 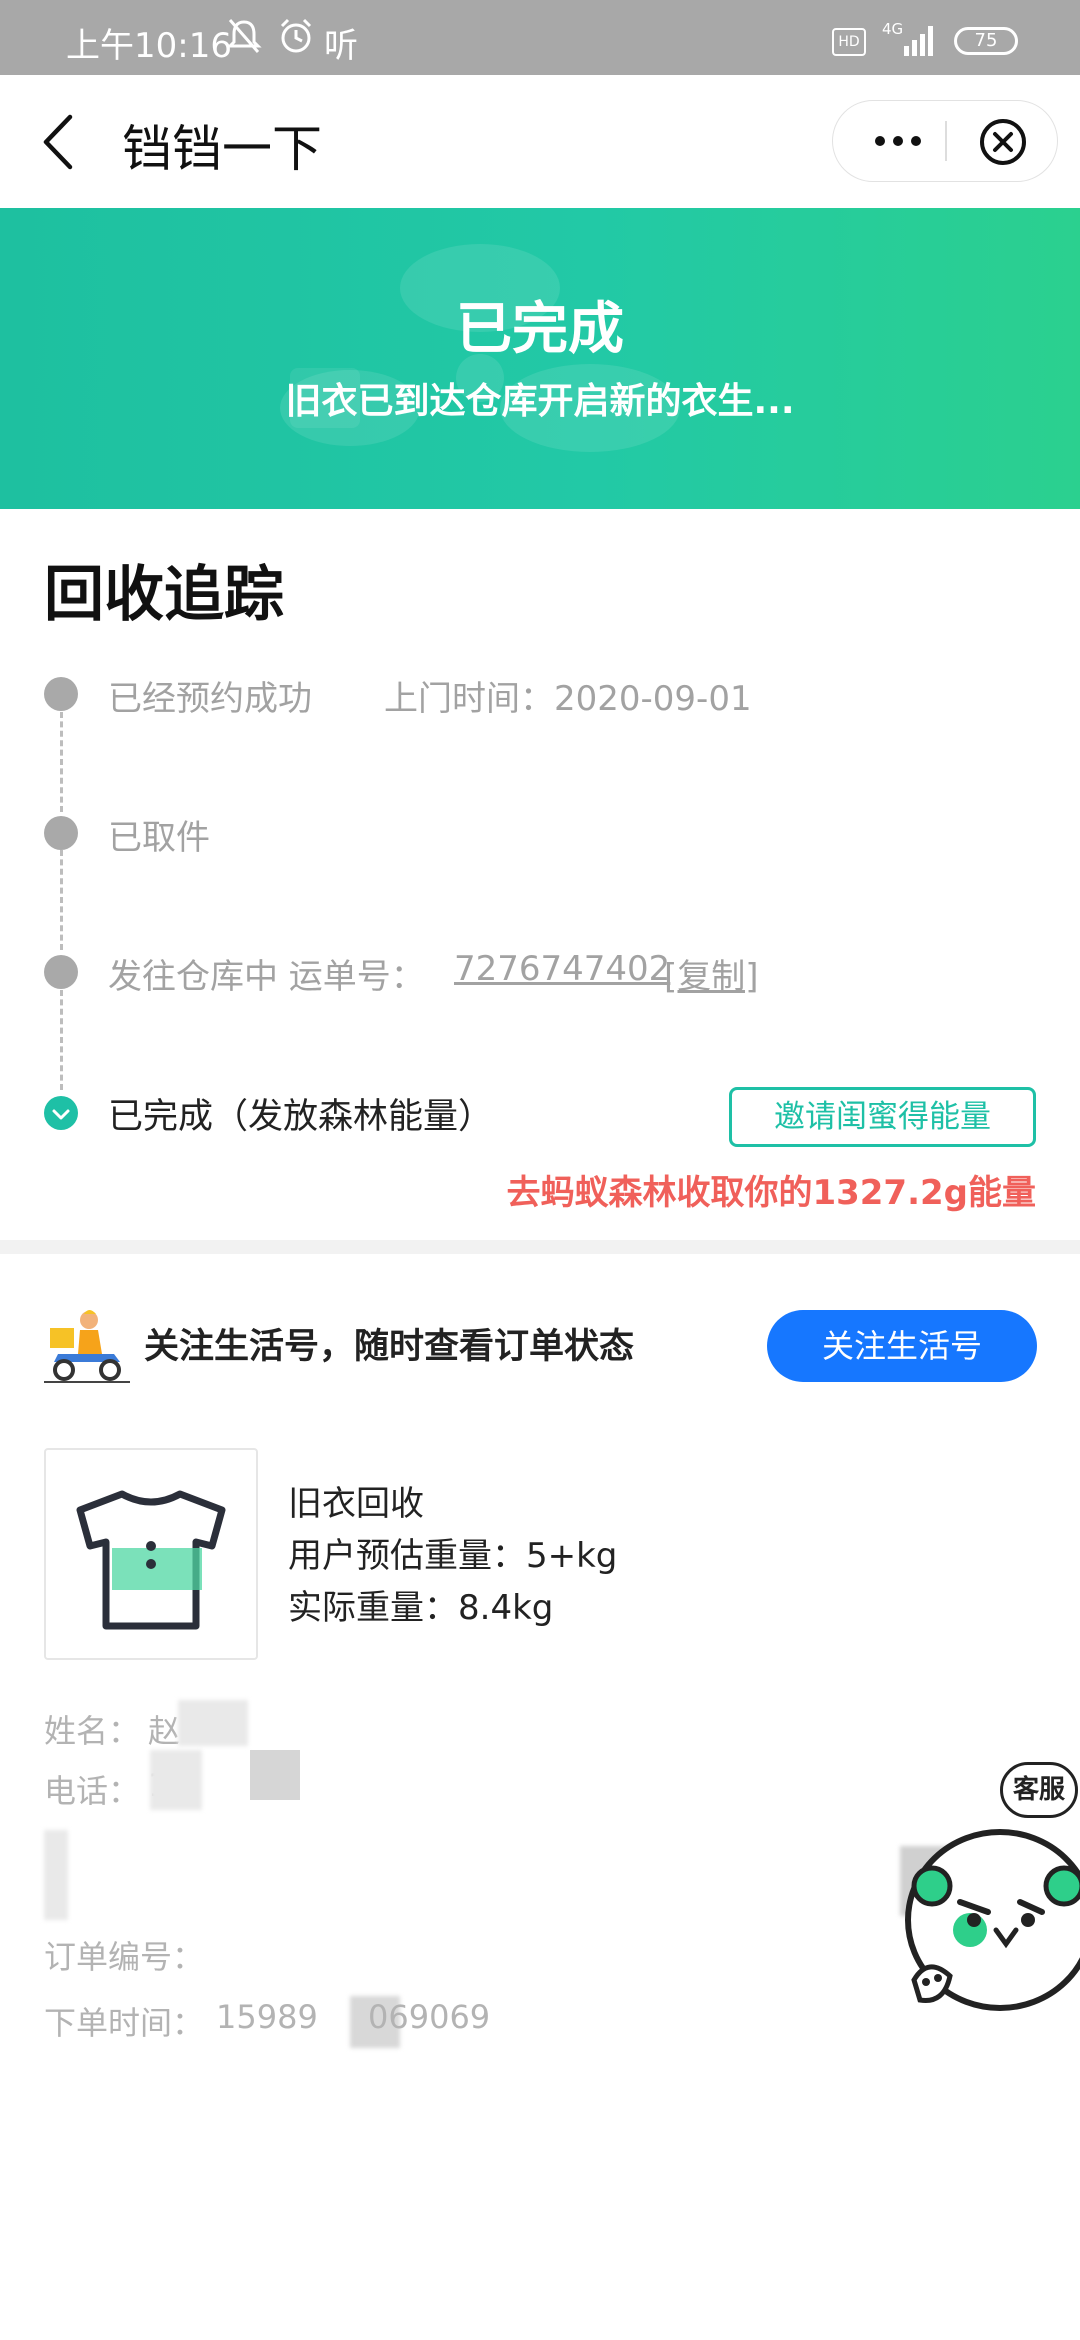 I want to click on timeline-check, so click(x=61, y=1113).